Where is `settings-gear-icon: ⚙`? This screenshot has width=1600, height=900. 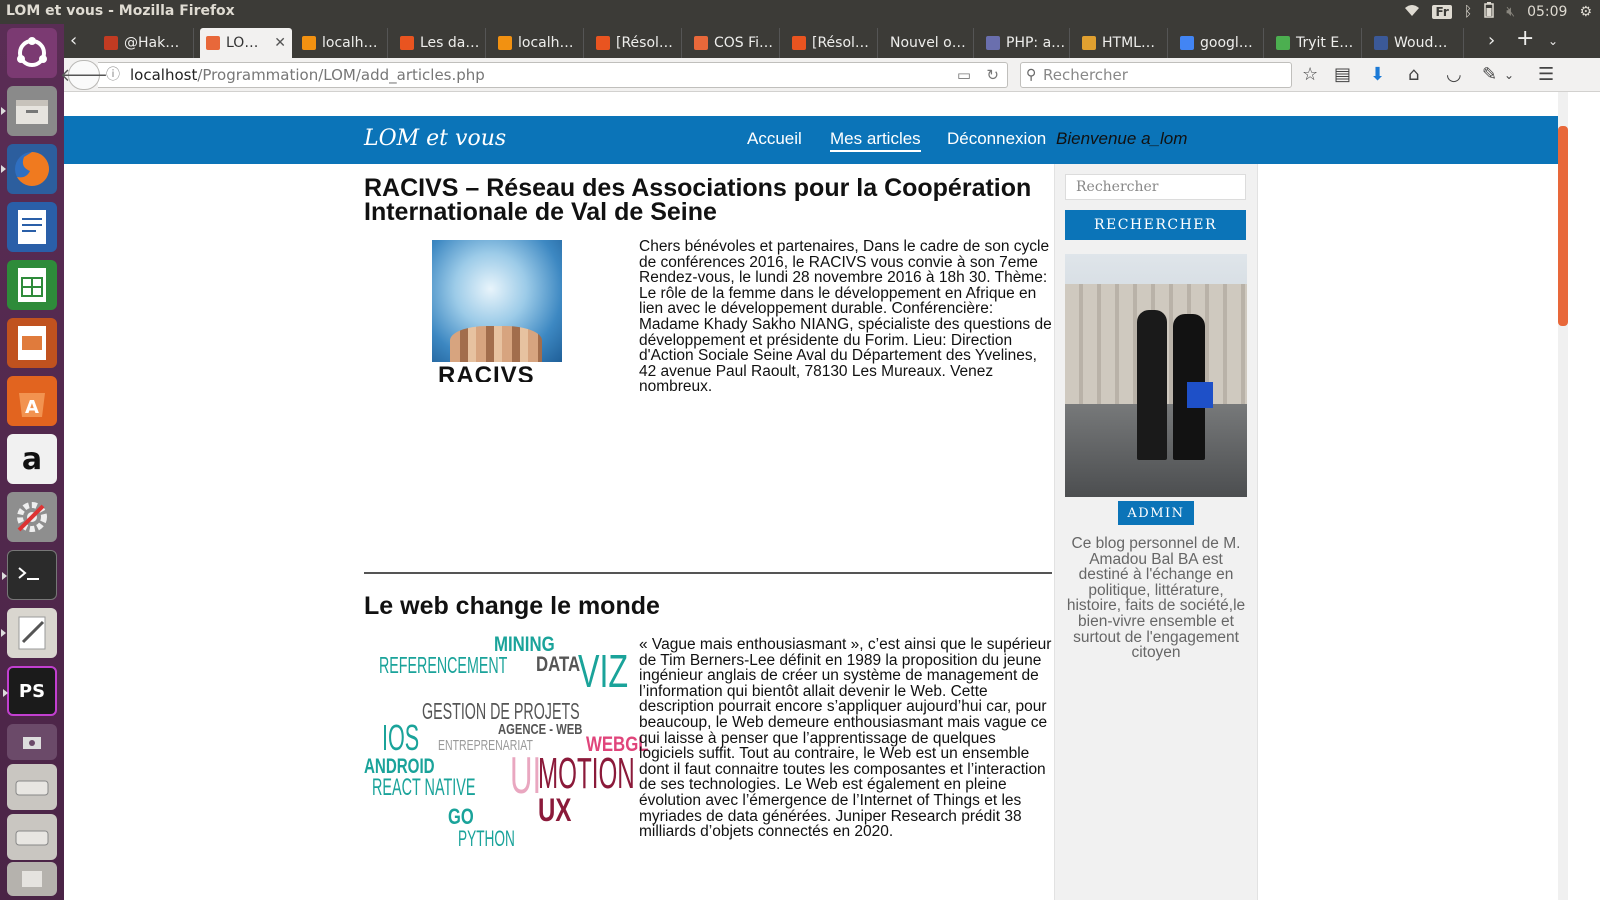
settings-gear-icon: ⚙ is located at coordinates (1585, 12).